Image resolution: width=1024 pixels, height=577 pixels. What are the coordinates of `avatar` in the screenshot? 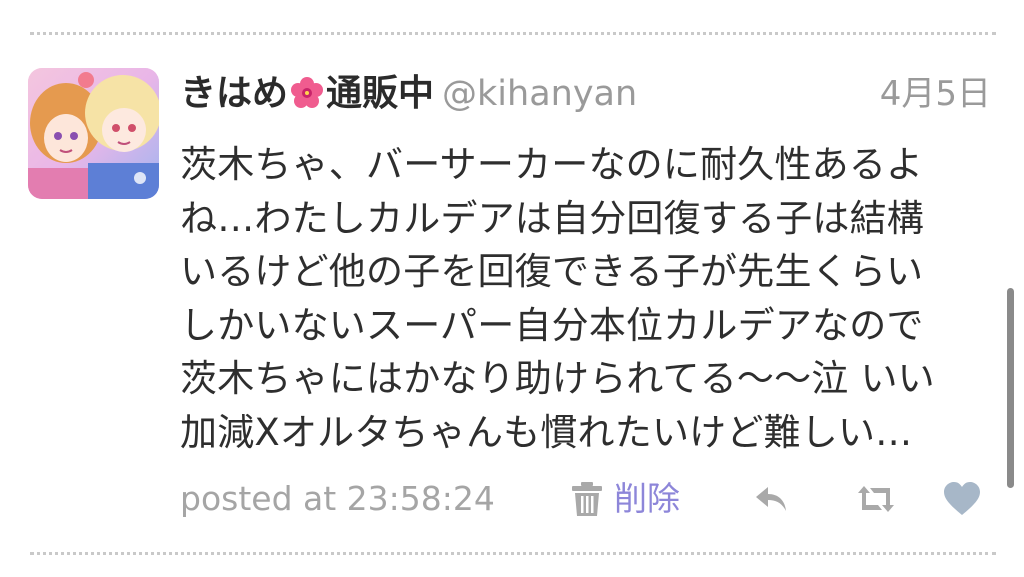 It's located at (93, 133).